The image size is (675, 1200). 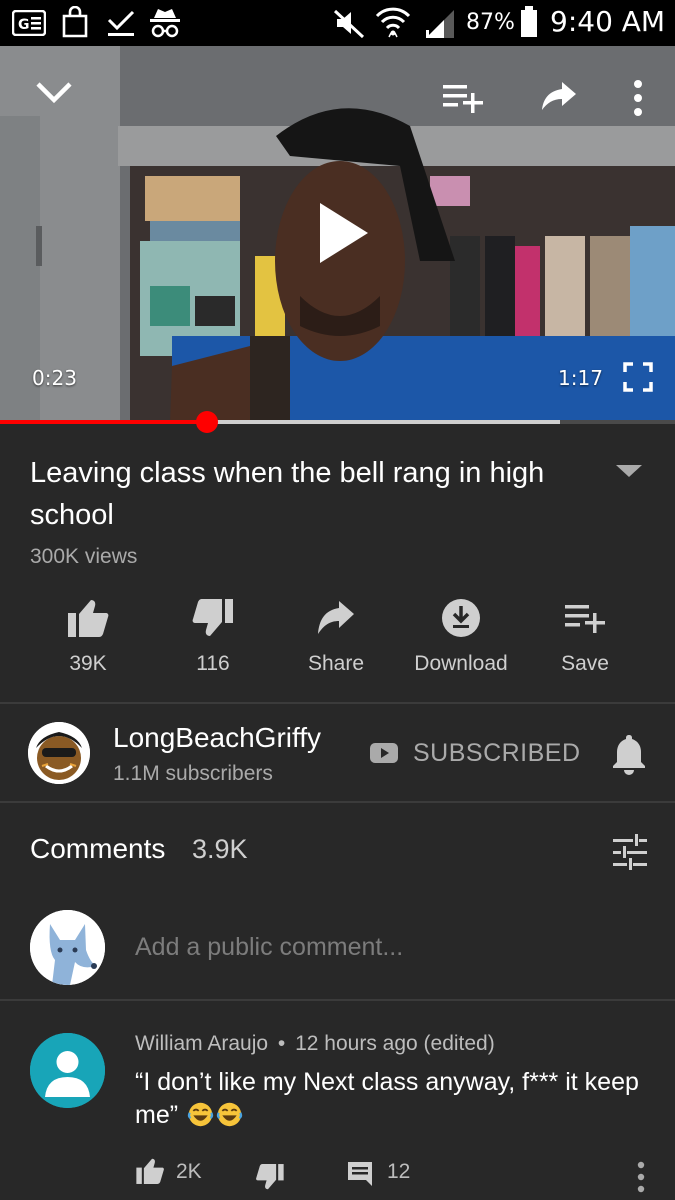 I want to click on dislike-count: 116, so click(x=213, y=663).